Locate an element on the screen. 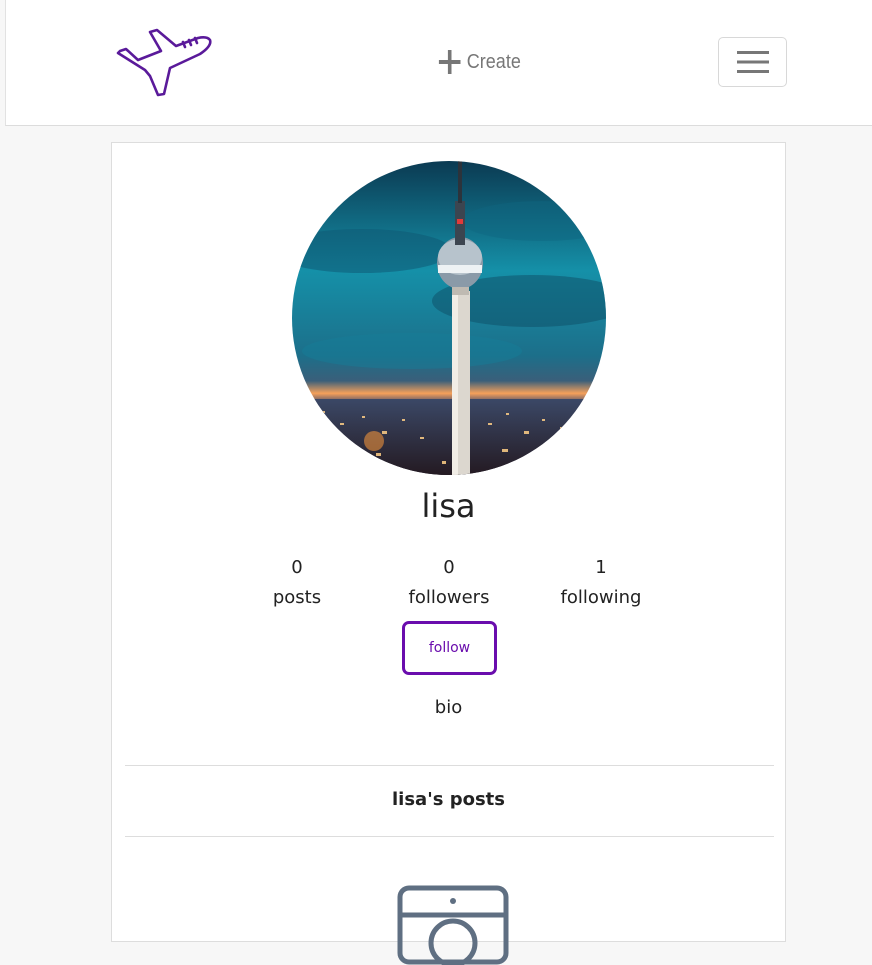 The width and height of the screenshot is (872, 965). tv-tower-photo is located at coordinates (449, 318).